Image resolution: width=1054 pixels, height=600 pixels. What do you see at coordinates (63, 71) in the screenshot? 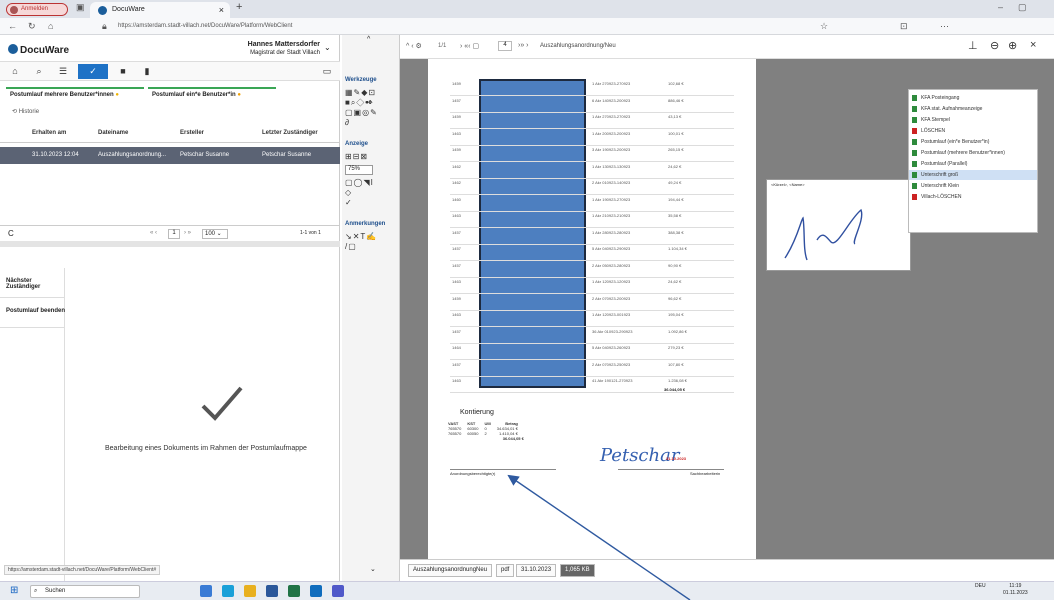
I see `list-icon: ☰` at bounding box center [63, 71].